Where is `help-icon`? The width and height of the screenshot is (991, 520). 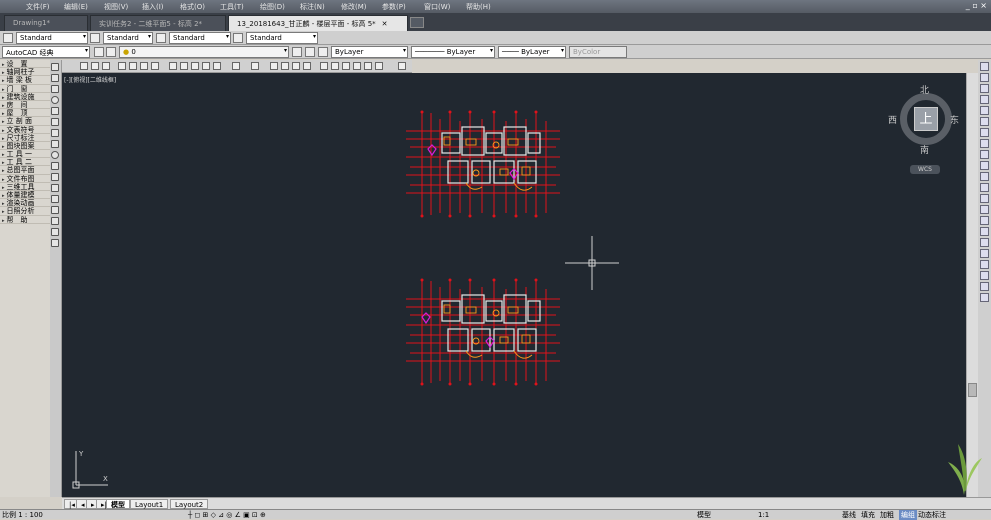
help-icon is located at coordinates (402, 66).